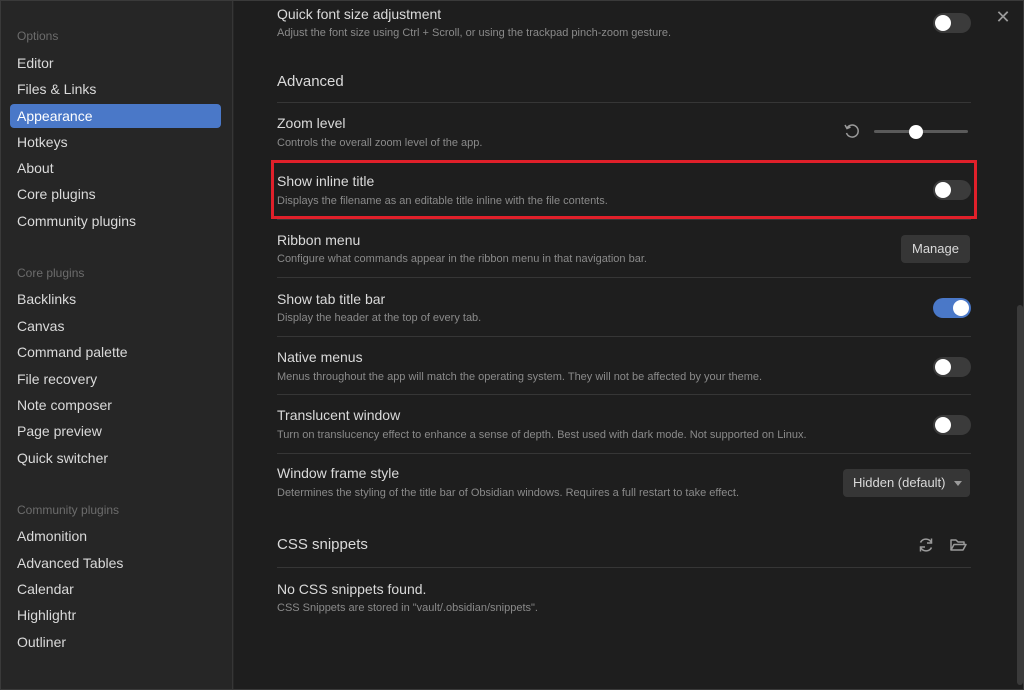 The height and width of the screenshot is (690, 1024). Describe the element at coordinates (958, 545) in the screenshot. I see `open-folder-icon` at that location.